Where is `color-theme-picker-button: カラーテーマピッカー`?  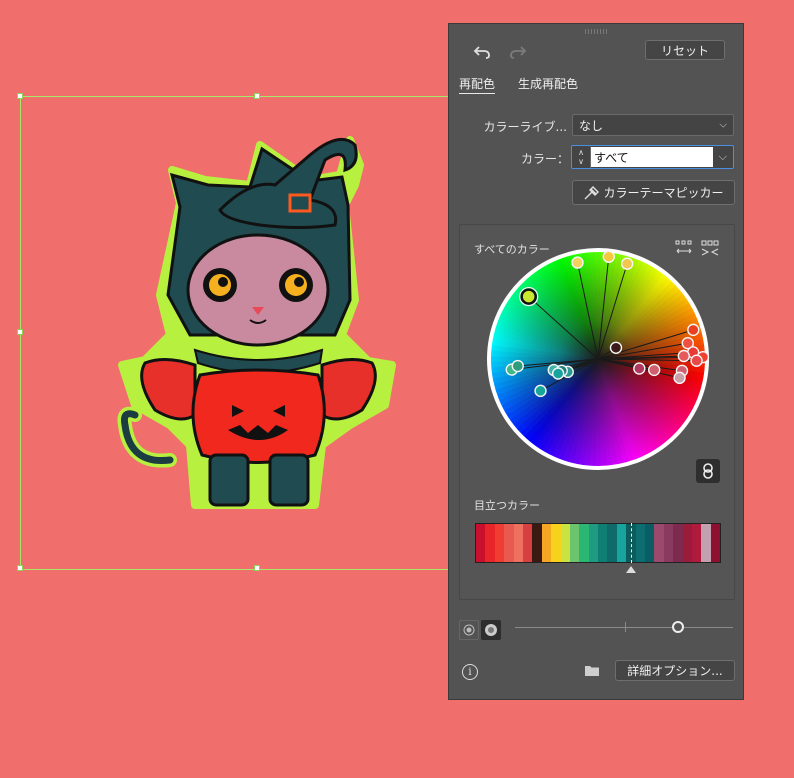
color-theme-picker-button: カラーテーマピッカー is located at coordinates (653, 192).